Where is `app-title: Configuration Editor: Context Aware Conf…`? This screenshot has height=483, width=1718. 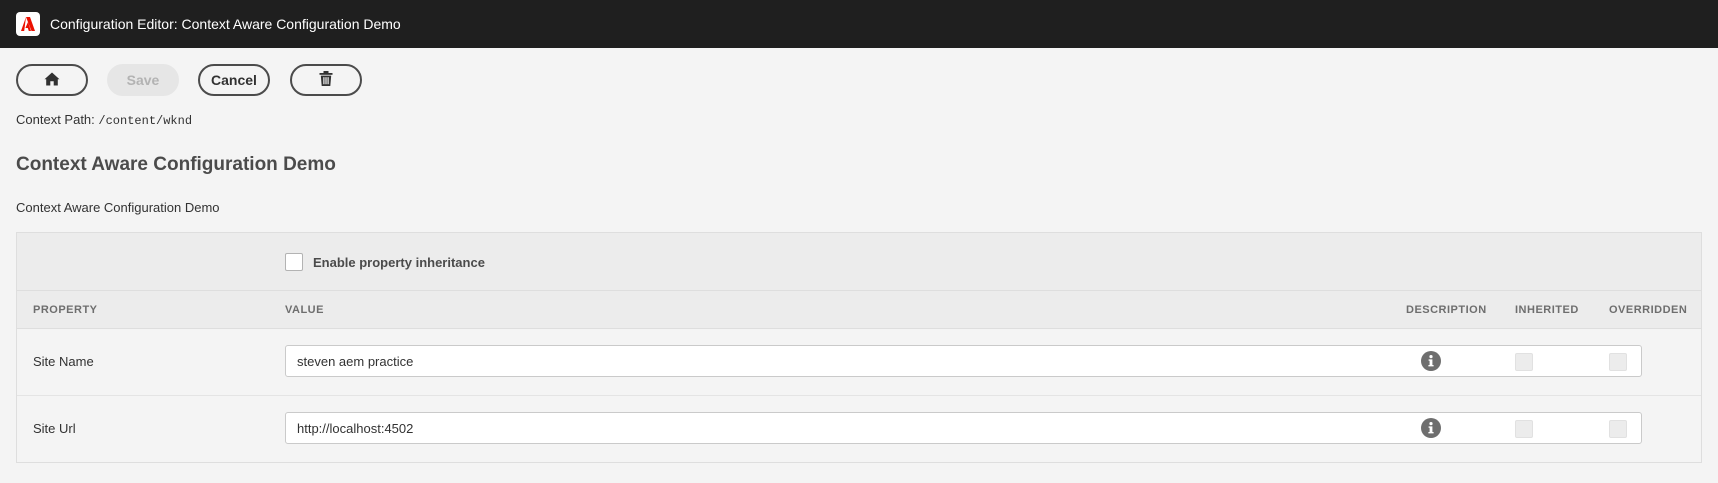 app-title: Configuration Editor: Context Aware Conf… is located at coordinates (225, 24).